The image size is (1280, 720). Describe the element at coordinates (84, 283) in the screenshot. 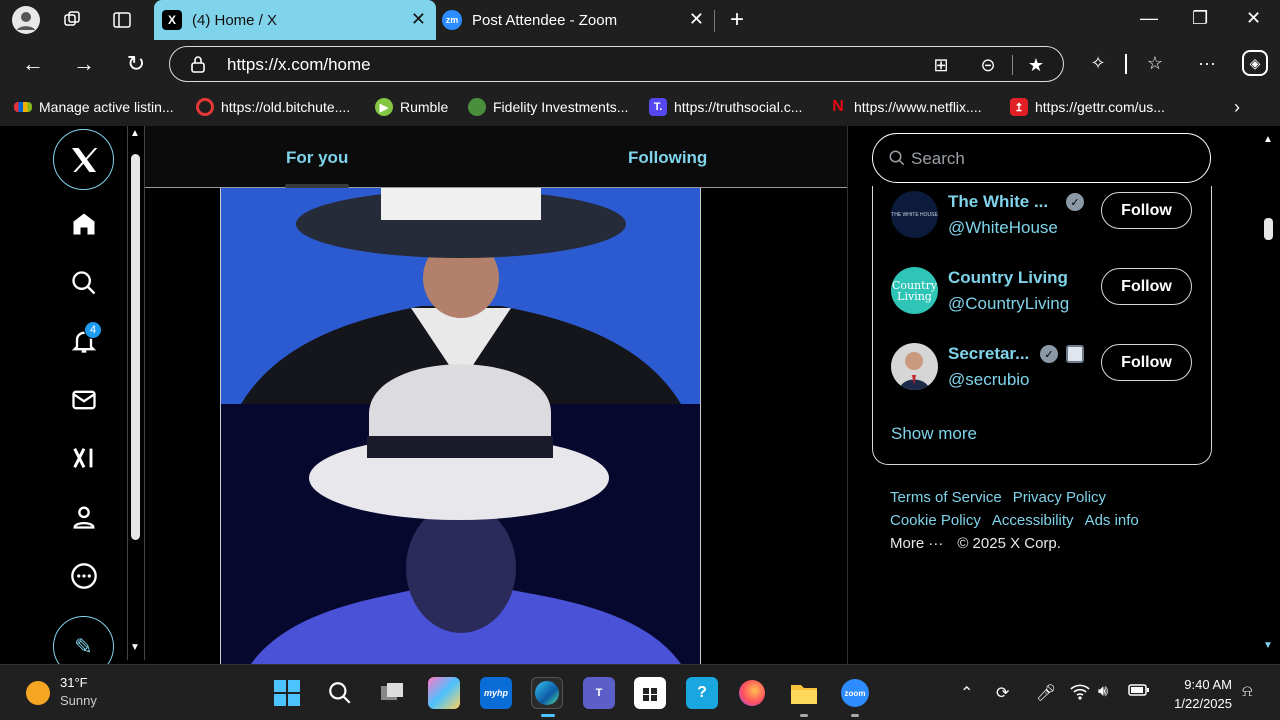

I see `explore-search-icon` at that location.